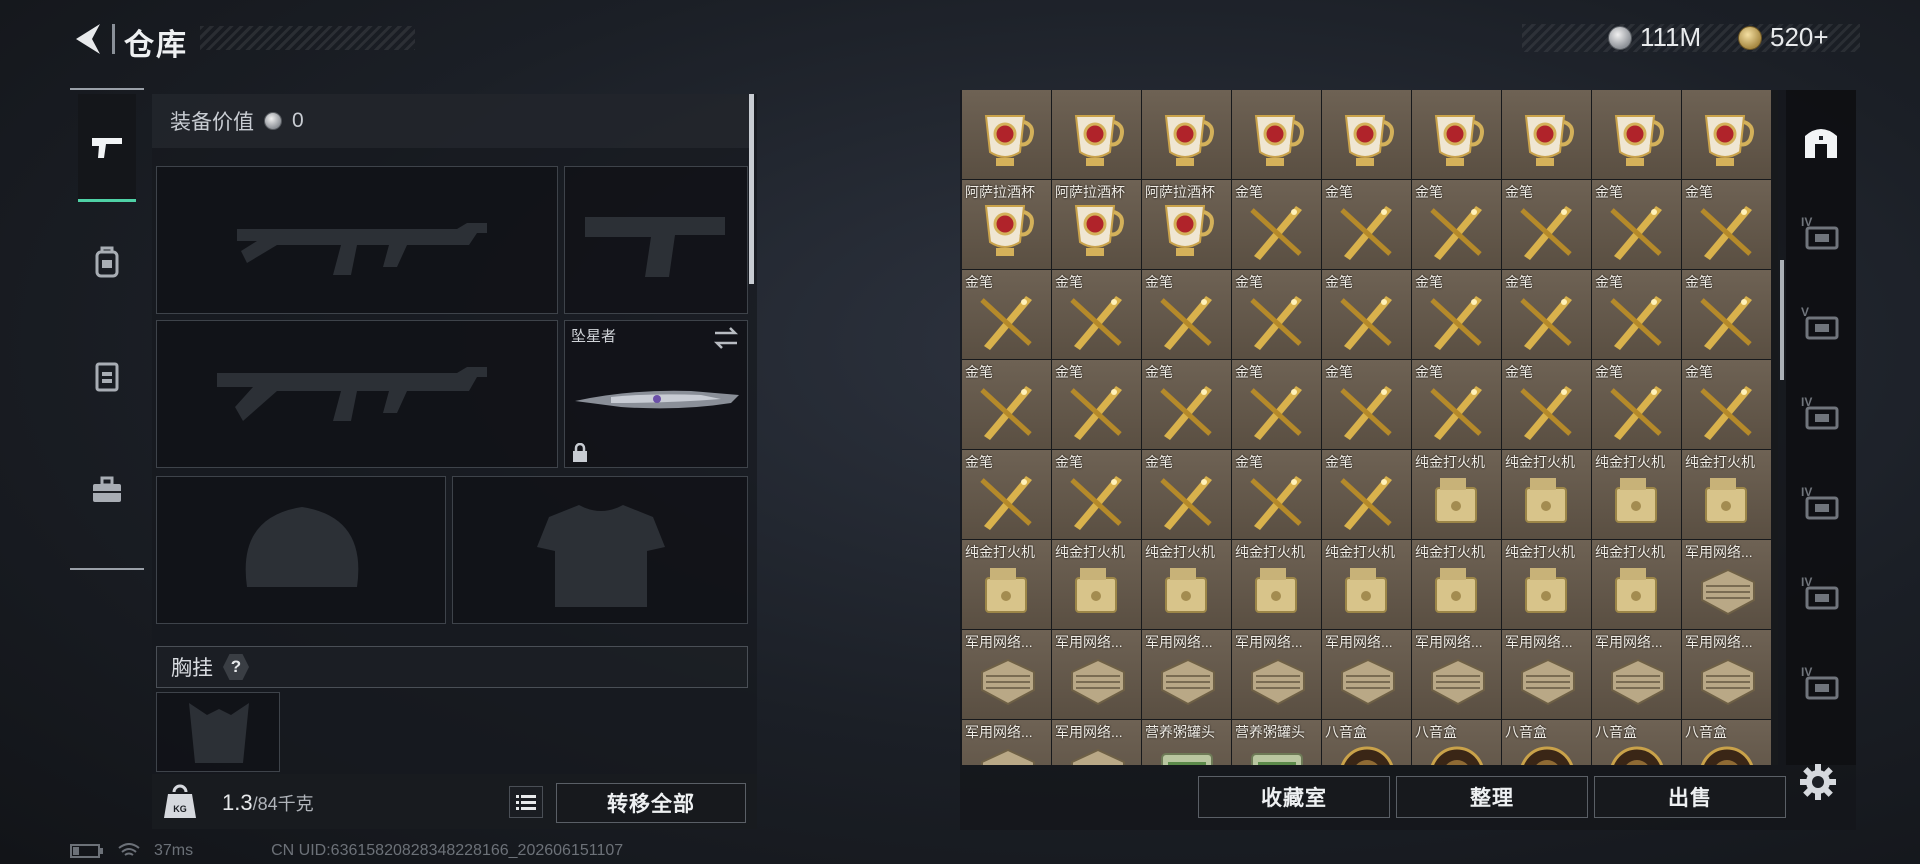 The height and width of the screenshot is (864, 1920). I want to click on helmet-slot, so click(301, 550).